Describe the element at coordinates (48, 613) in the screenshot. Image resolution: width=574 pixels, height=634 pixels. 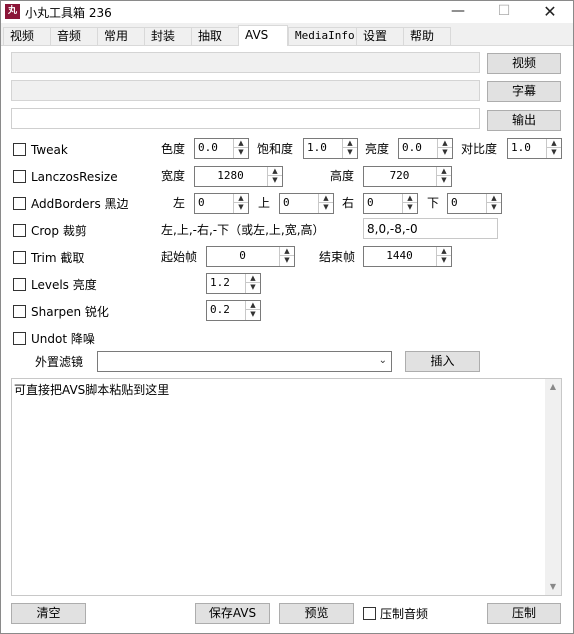
I see `clear-button: 清空` at that location.